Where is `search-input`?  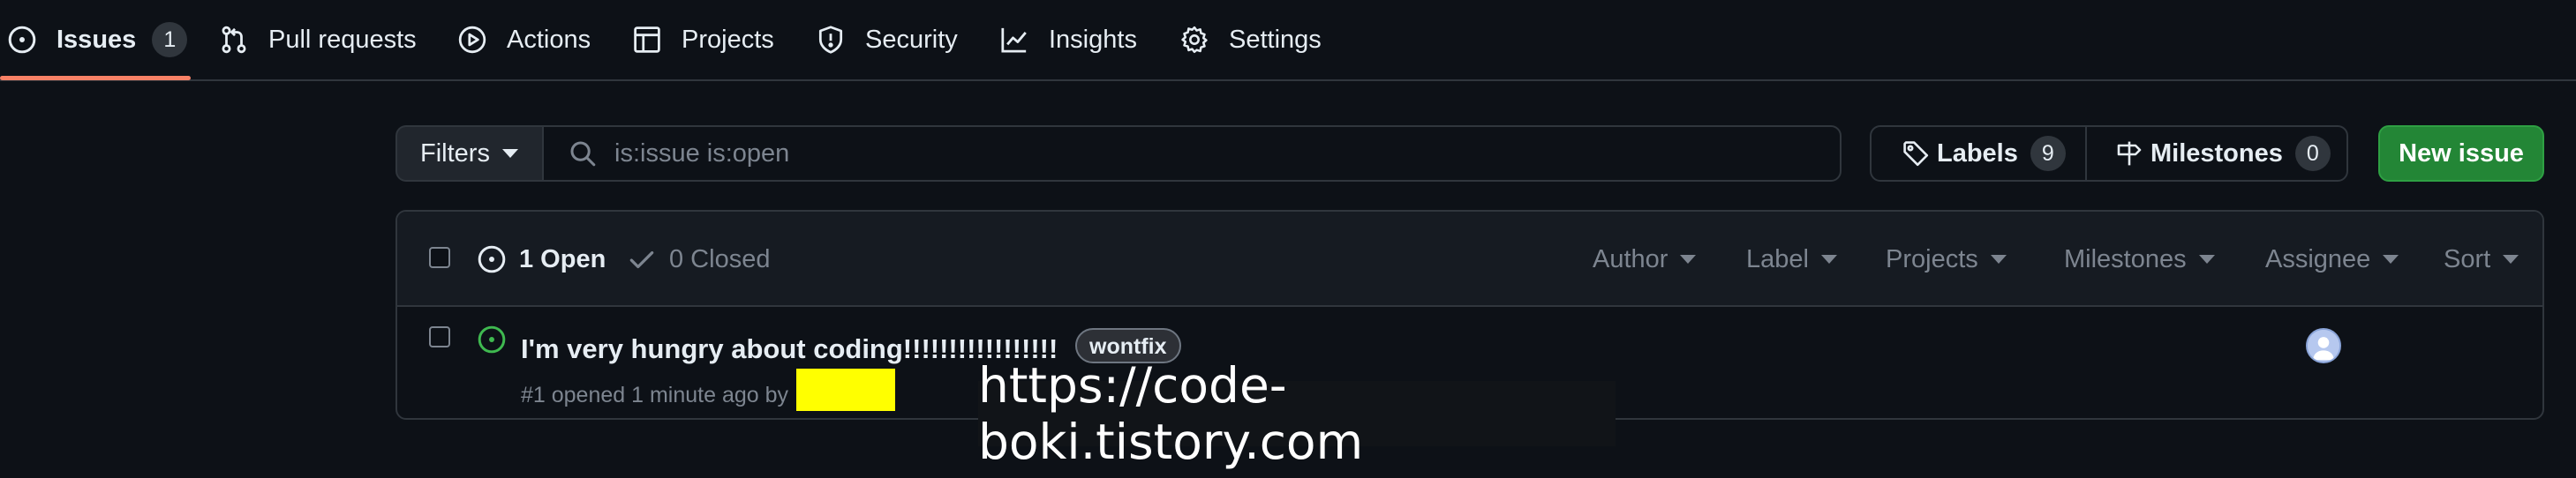
search-input is located at coordinates (1189, 153).